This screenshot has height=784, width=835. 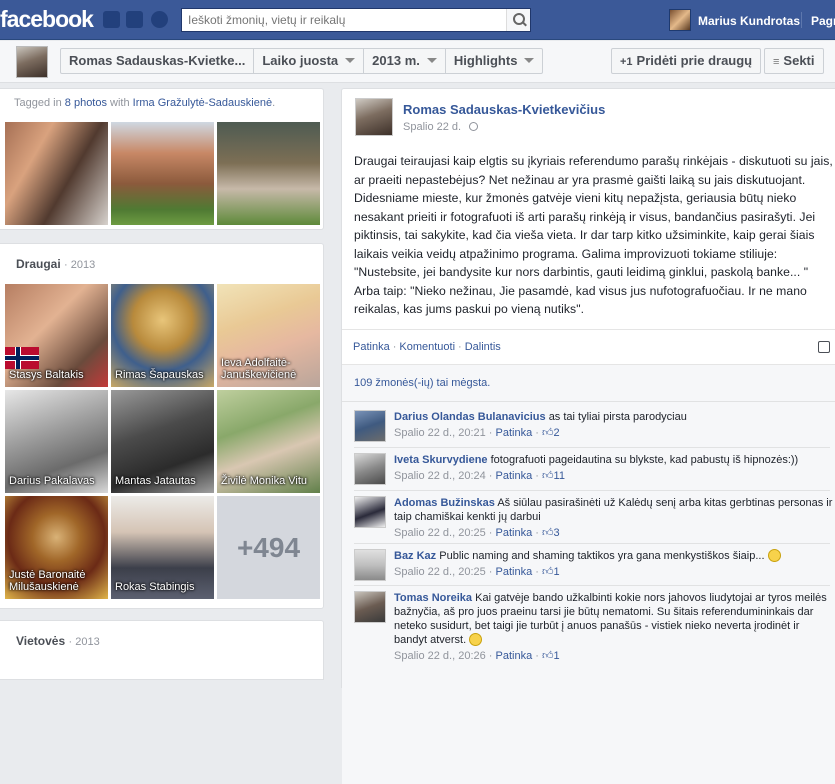 I want to click on facebook-logo: facebook, so click(x=47, y=19).